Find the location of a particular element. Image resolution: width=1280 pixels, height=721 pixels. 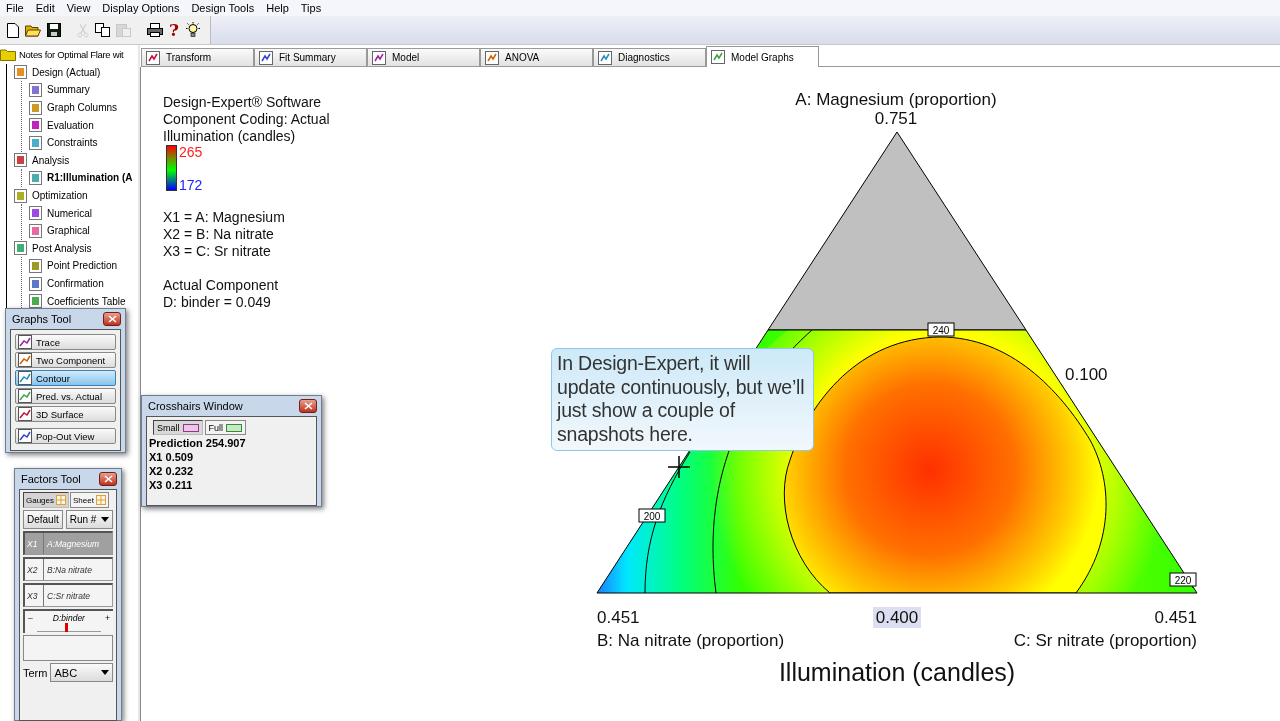

tab: Full is located at coordinates (225, 427).